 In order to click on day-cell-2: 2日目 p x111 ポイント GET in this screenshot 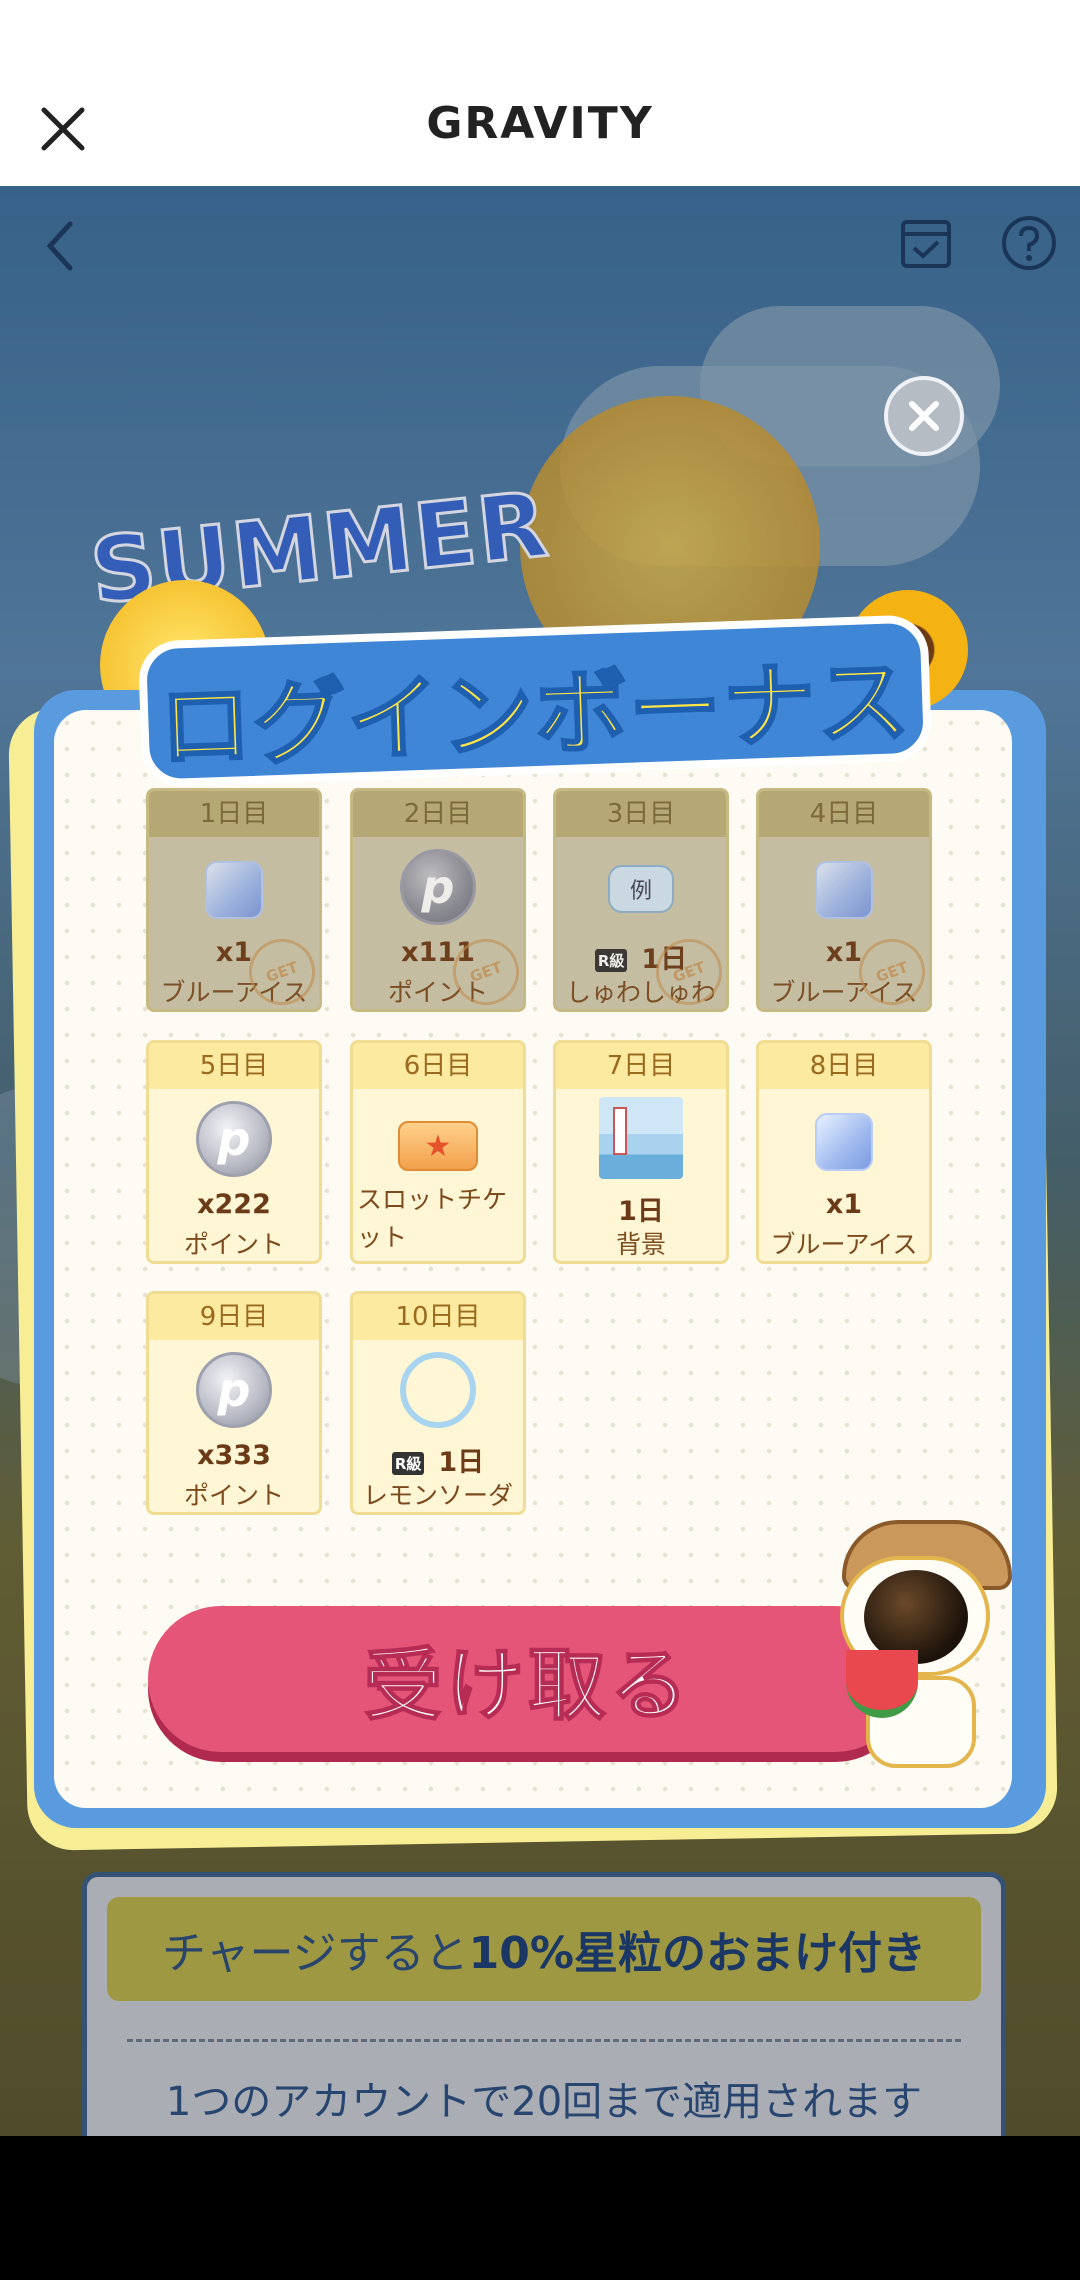, I will do `click(438, 900)`.